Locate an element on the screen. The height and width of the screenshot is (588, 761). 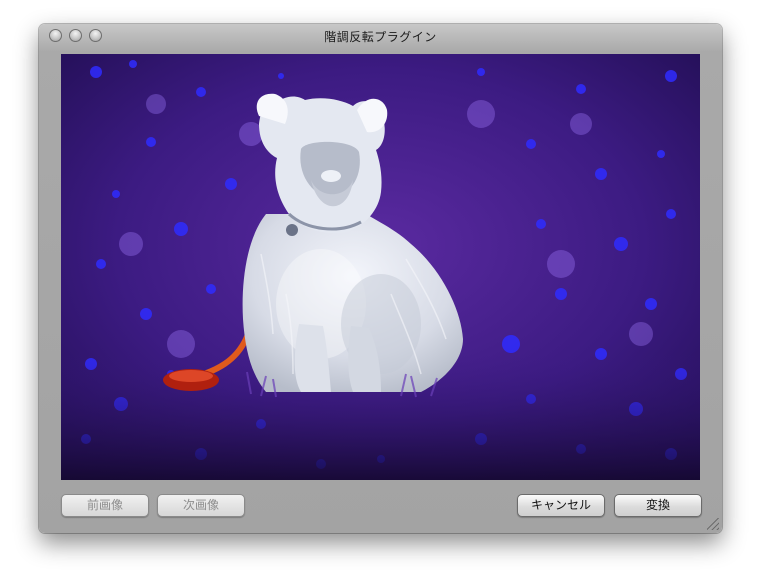
window-title: 階調反転プラグイン is located at coordinates (380, 37).